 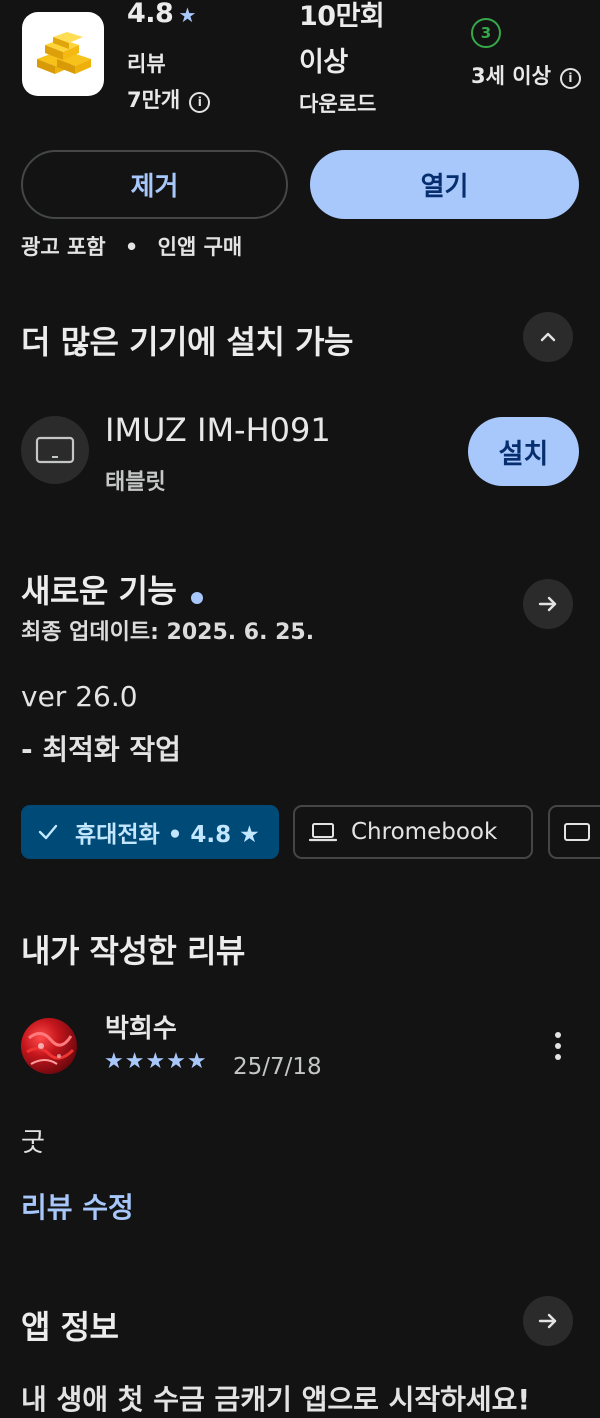 I want to click on my-review-title: 내가 작성한 리뷰, so click(x=133, y=951).